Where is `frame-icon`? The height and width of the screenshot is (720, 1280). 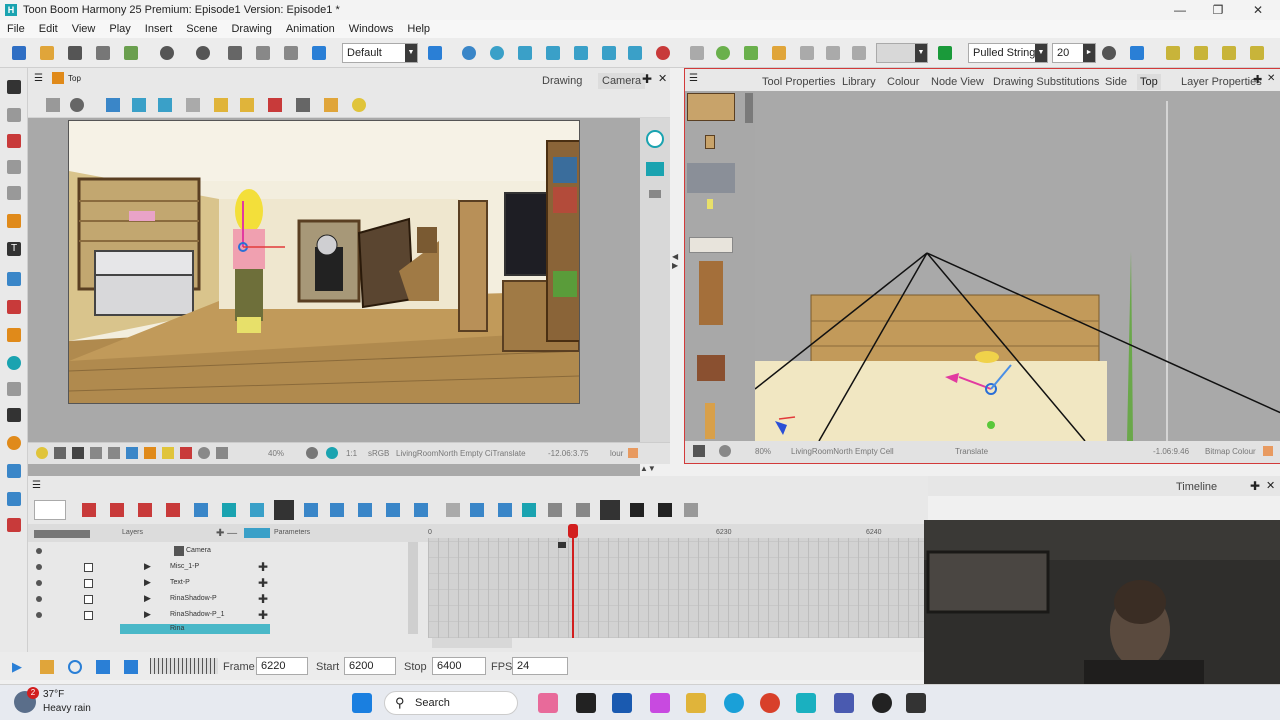
frame-icon is located at coordinates (78, 453).